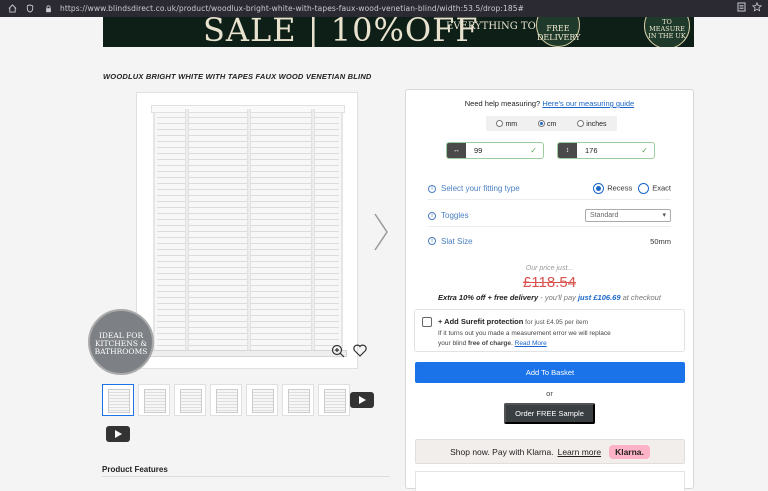 The height and width of the screenshot is (491, 768). What do you see at coordinates (599, 297) in the screenshot?
I see `new-price: just £106.69` at bounding box center [599, 297].